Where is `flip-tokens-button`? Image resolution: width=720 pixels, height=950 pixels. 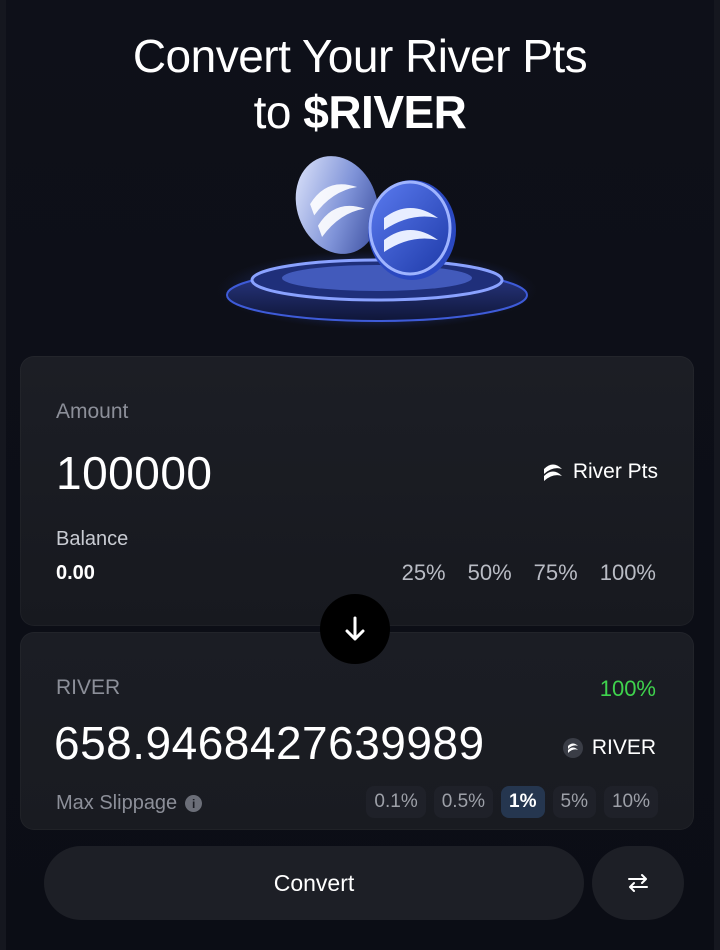 flip-tokens-button is located at coordinates (638, 883).